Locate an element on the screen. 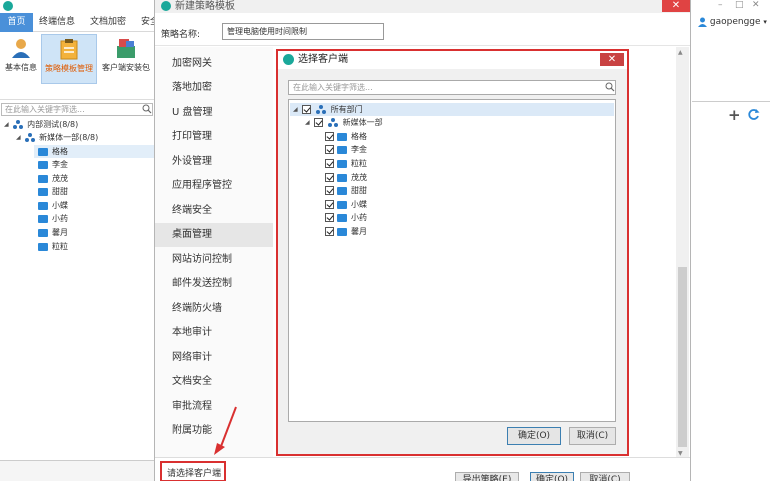  scroll-up-icon: ▲ is located at coordinates (680, 52).